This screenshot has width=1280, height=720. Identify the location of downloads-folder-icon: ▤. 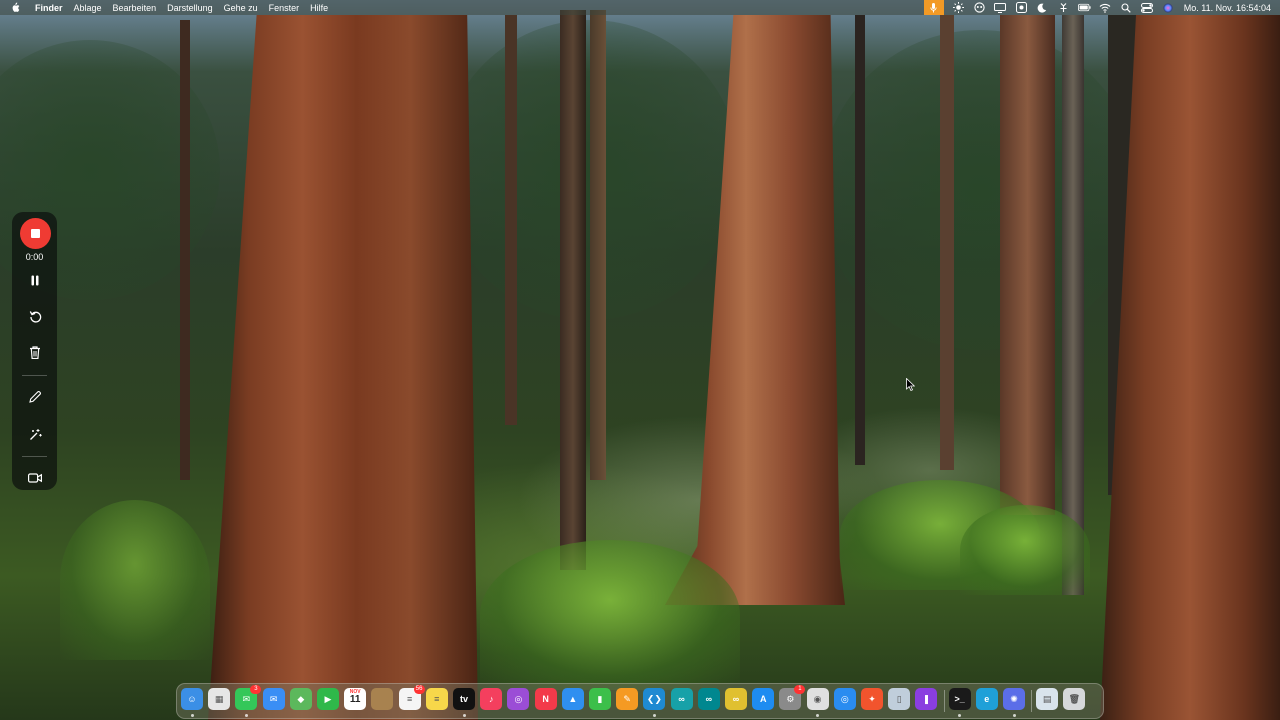
(1047, 699).